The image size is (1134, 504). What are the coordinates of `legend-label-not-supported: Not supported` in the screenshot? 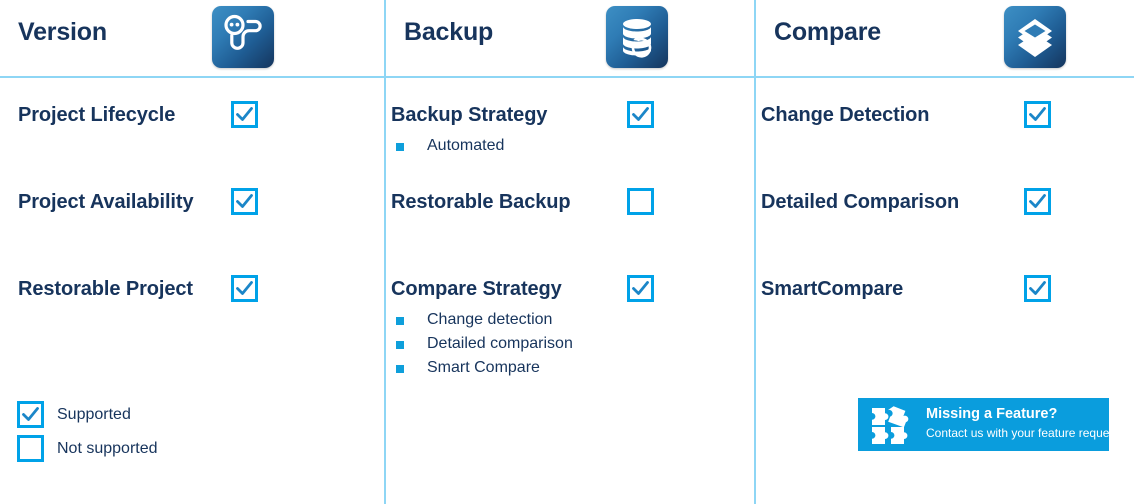 It's located at (107, 448).